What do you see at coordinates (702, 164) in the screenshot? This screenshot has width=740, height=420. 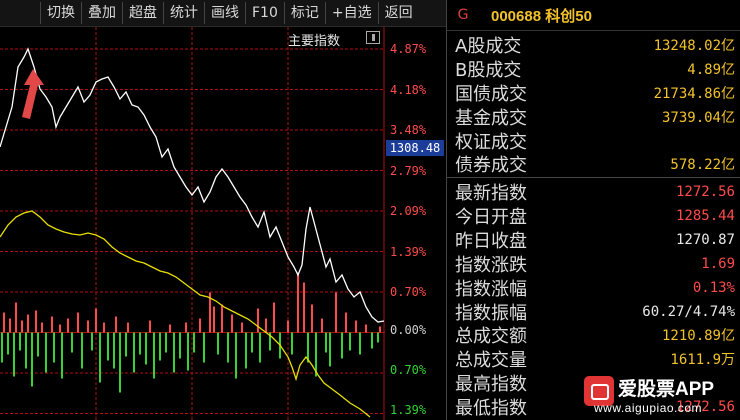 I see `quote-row-value: 578.22亿` at bounding box center [702, 164].